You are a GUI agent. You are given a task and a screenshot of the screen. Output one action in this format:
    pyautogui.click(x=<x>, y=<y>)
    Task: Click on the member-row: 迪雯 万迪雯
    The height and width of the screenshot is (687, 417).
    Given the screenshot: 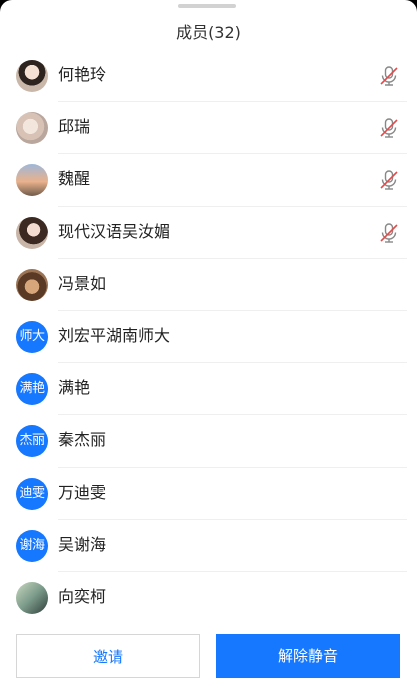 What is the action you would take?
    pyautogui.click(x=208, y=494)
    